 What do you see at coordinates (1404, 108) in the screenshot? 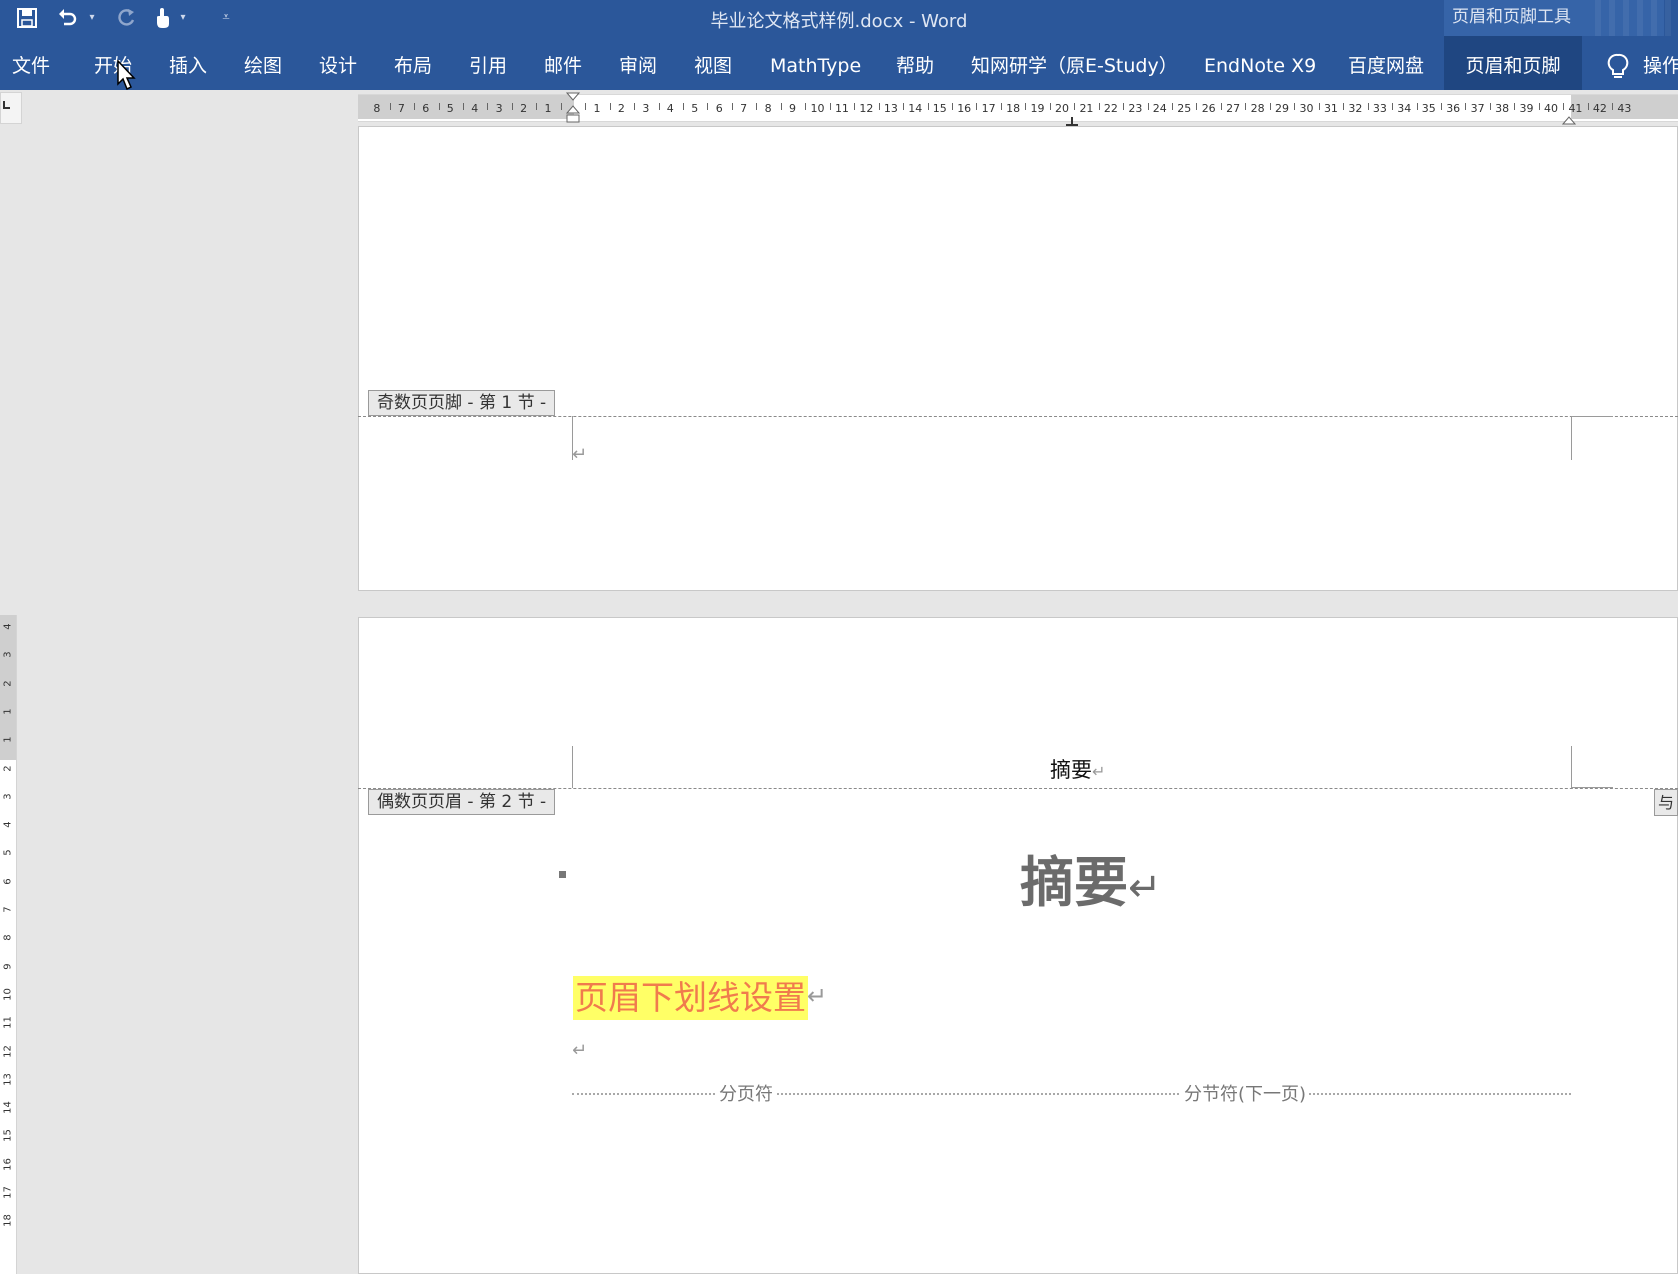
I see `ruler-number: 34` at bounding box center [1404, 108].